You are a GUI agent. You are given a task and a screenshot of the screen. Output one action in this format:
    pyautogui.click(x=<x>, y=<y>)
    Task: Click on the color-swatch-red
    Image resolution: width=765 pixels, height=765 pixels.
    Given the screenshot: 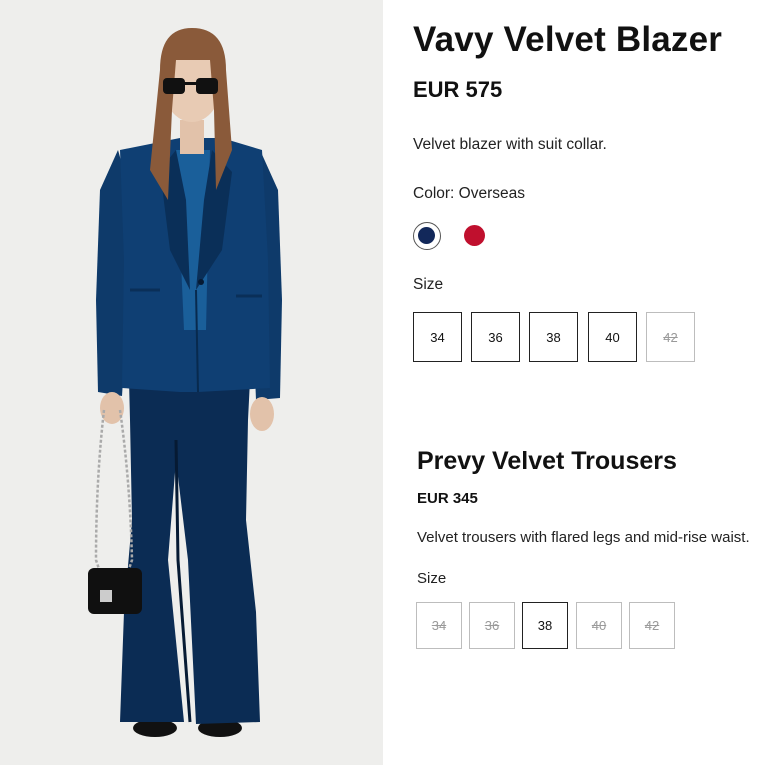 What is the action you would take?
    pyautogui.click(x=475, y=236)
    